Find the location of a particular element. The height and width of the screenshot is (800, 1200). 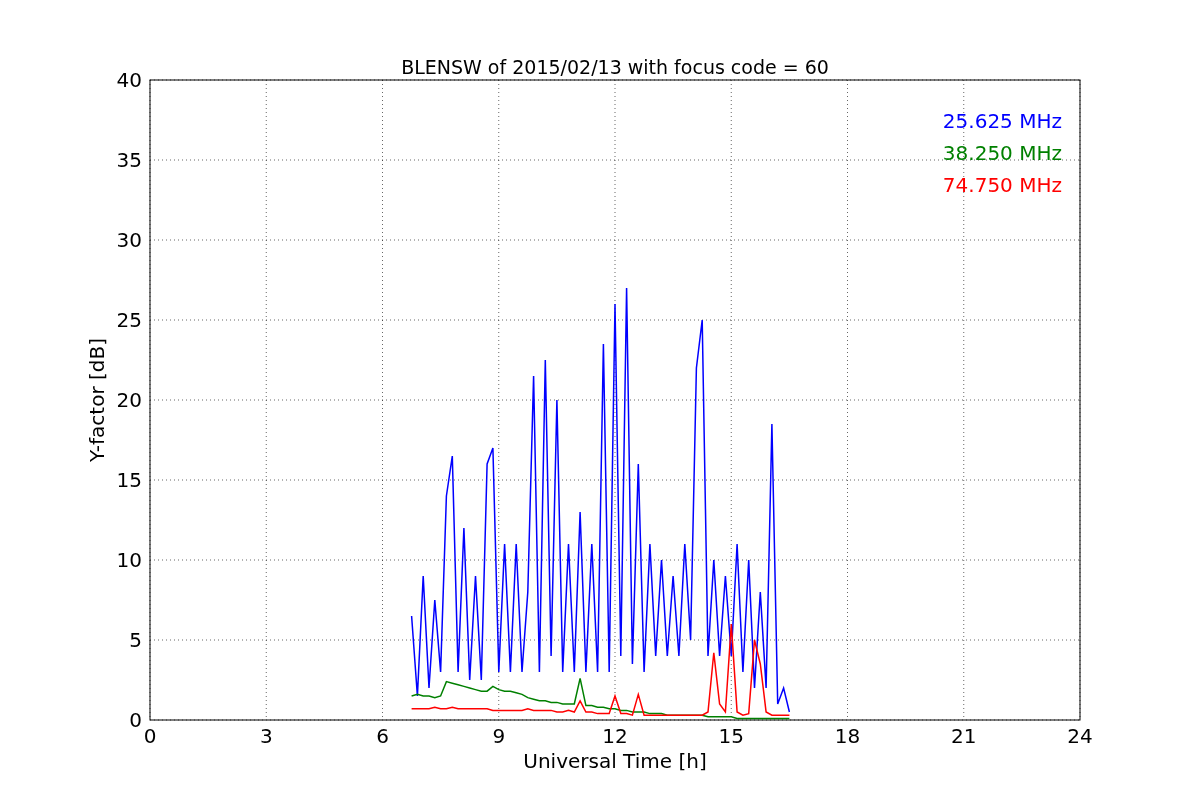

x-tick-label: 0 is located at coordinates (150, 736).